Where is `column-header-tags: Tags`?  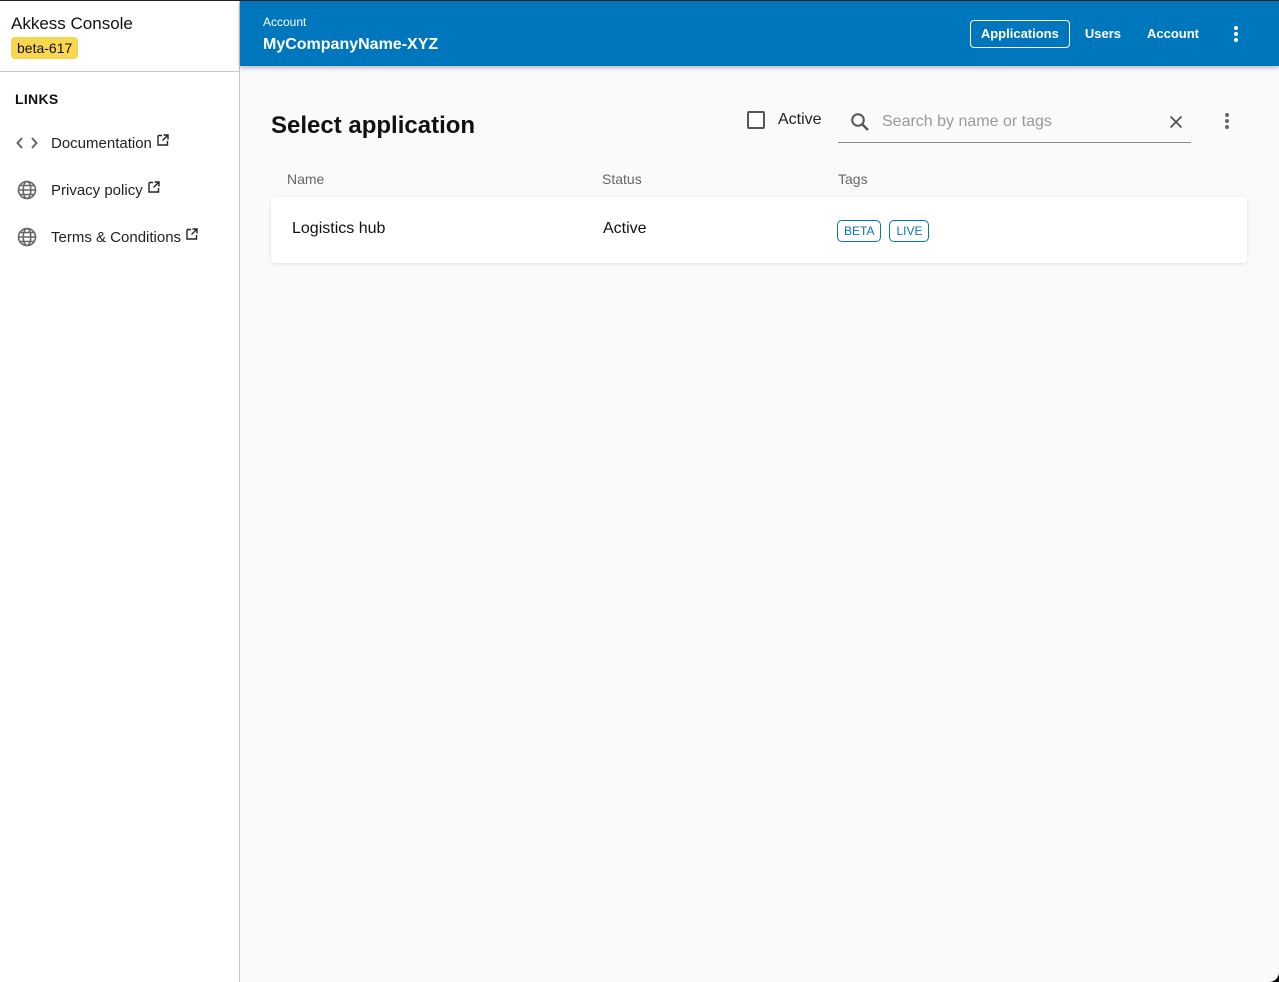
column-header-tags: Tags is located at coordinates (853, 179).